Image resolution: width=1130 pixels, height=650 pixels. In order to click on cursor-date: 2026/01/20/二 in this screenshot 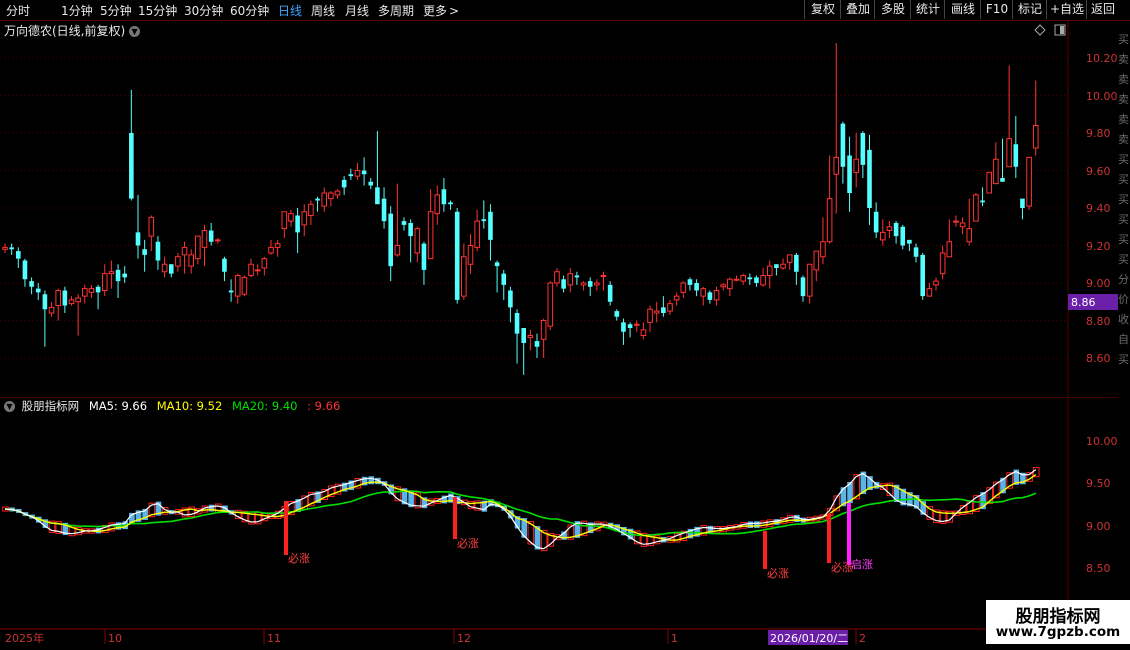, I will do `click(809, 638)`.